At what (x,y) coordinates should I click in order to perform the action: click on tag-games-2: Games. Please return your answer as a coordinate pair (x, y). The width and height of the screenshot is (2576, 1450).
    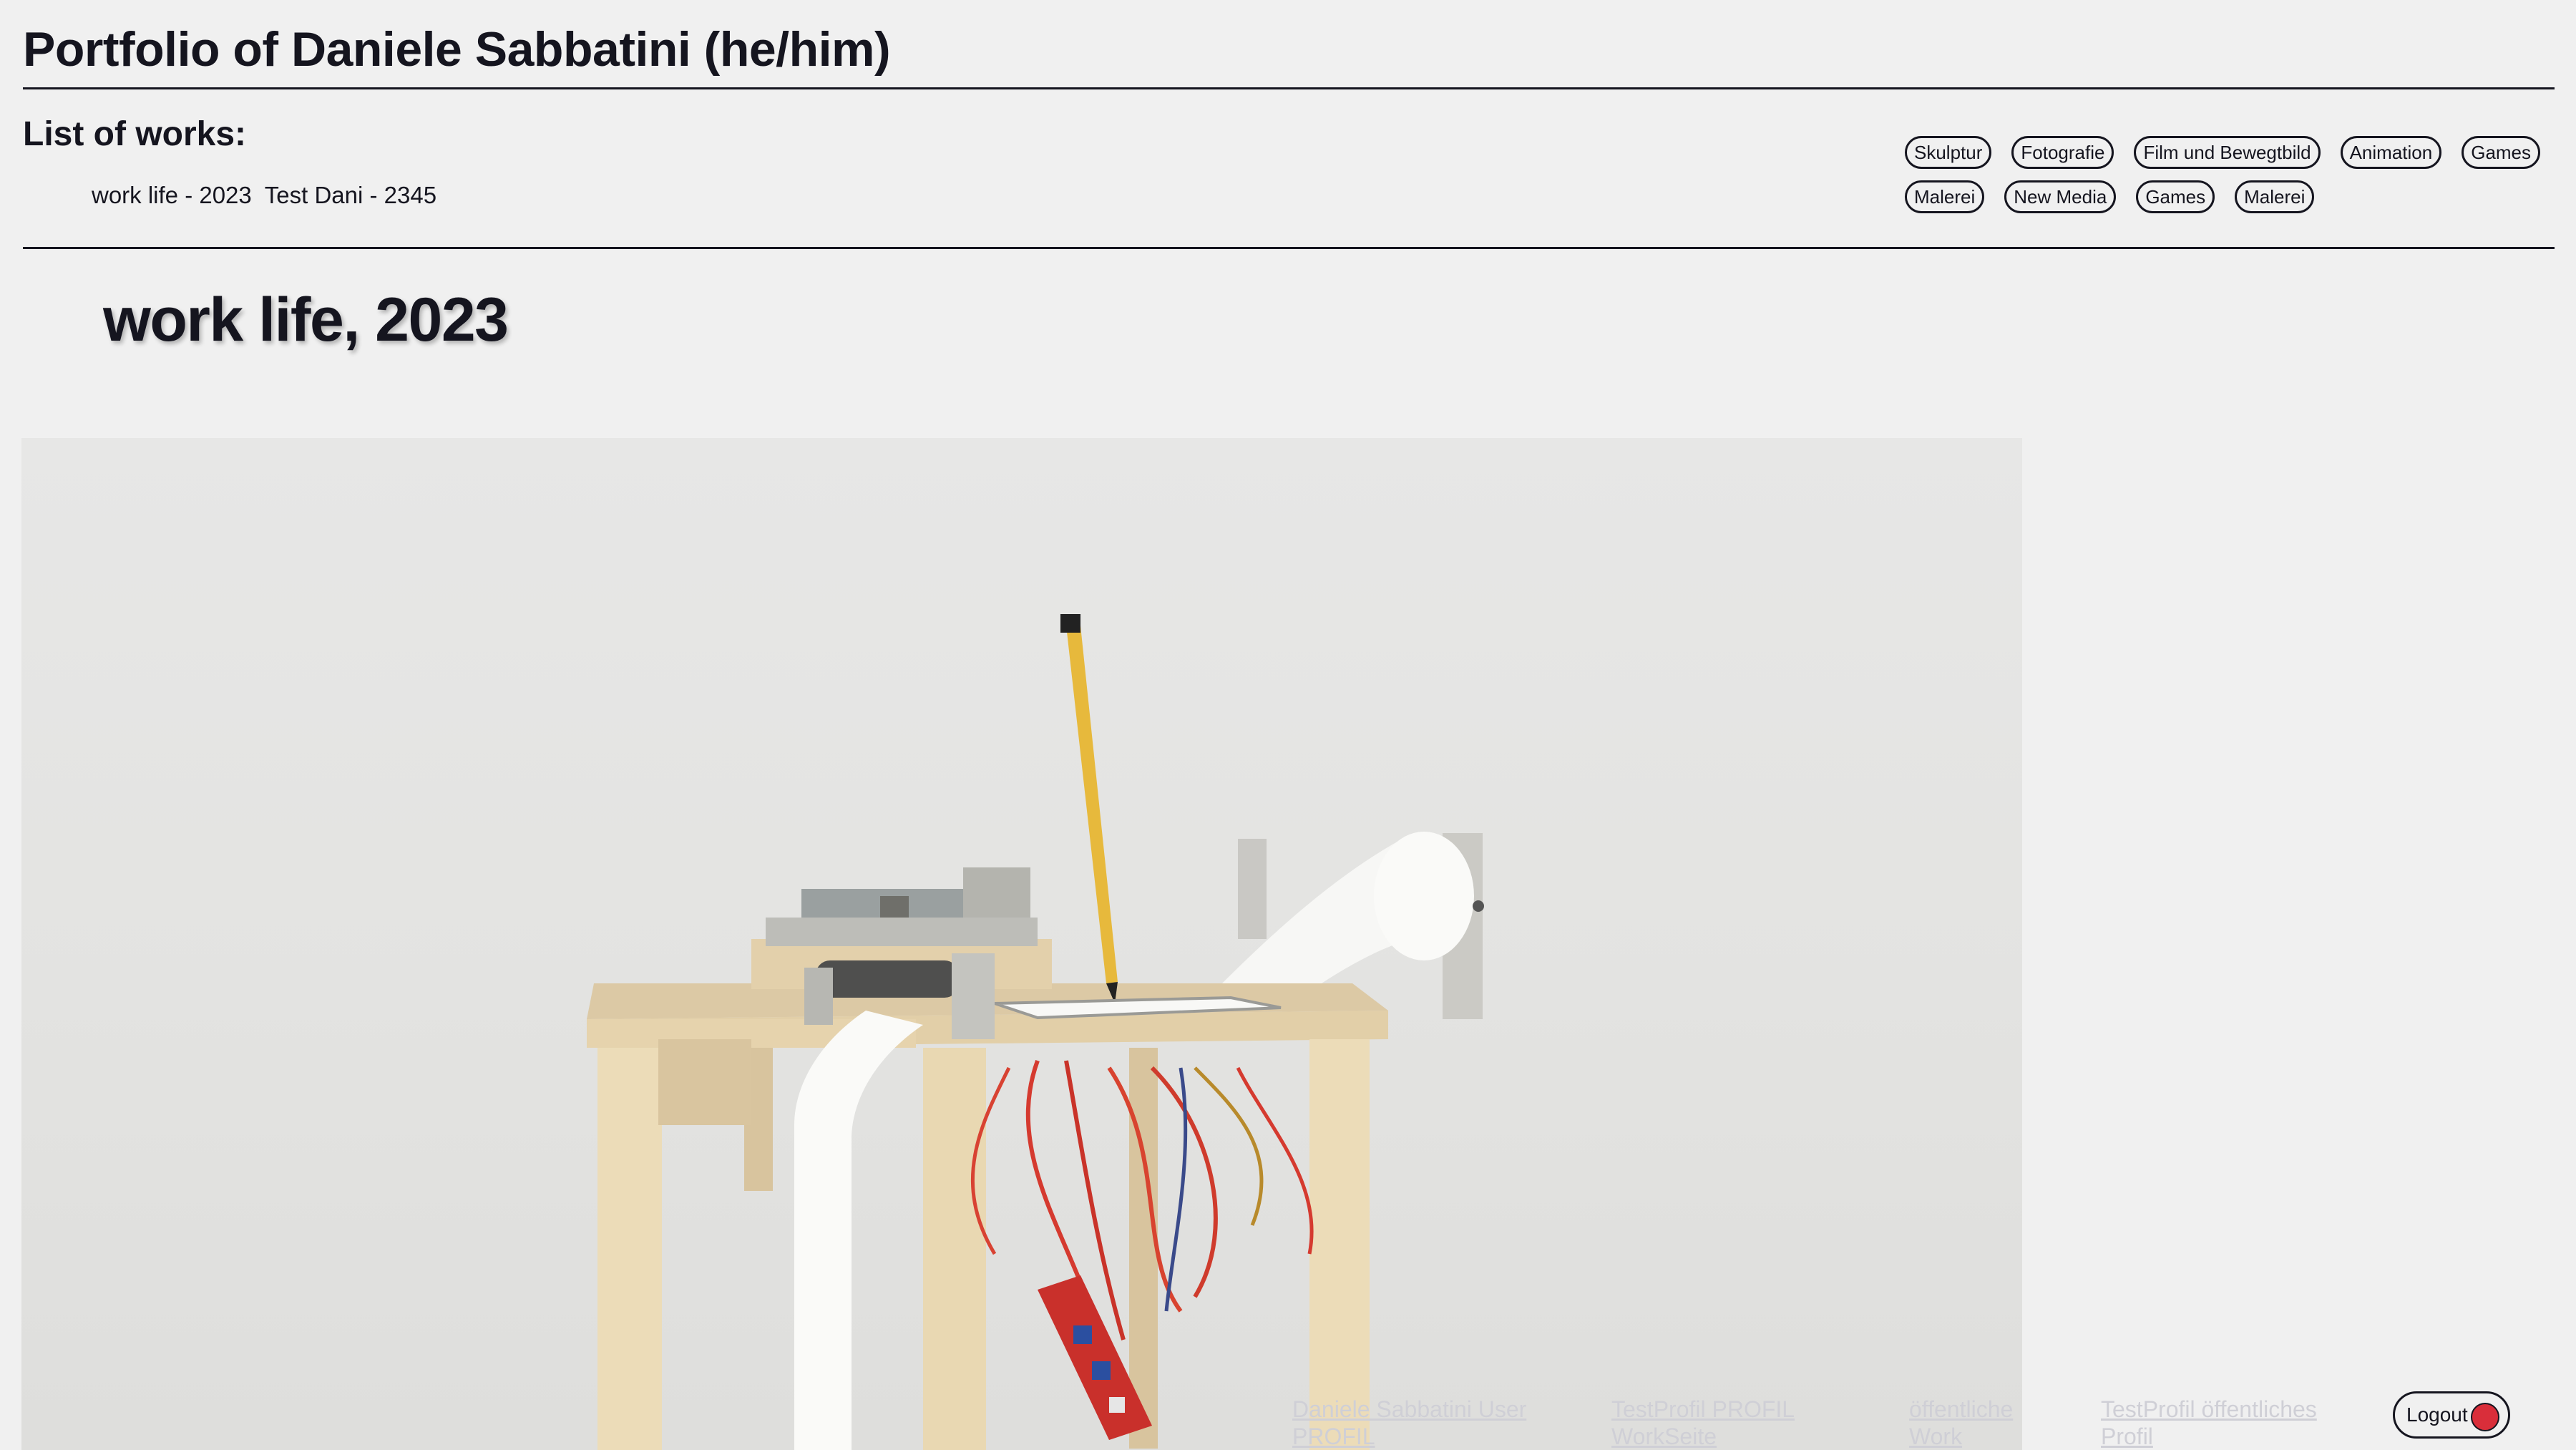
    Looking at the image, I should click on (2175, 196).